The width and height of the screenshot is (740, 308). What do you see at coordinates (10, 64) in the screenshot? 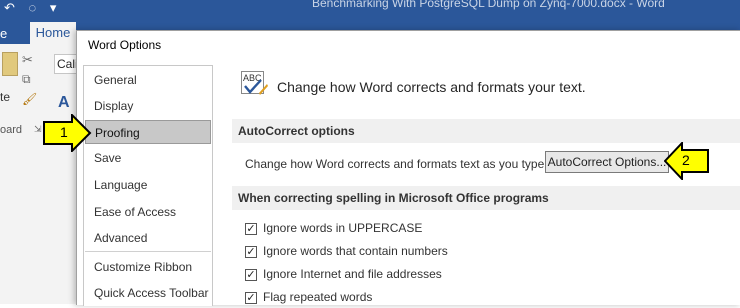
I see `paste-icon` at bounding box center [10, 64].